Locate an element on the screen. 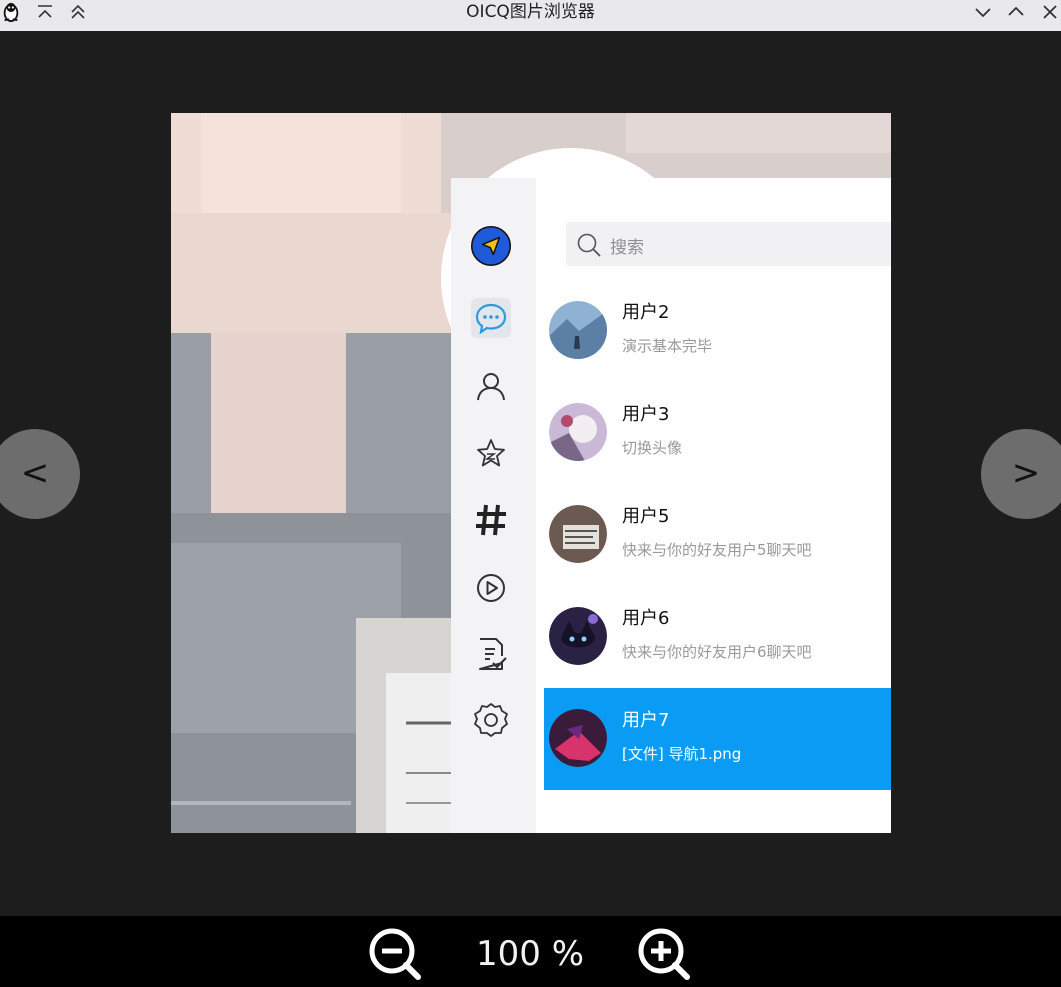  window-title: OICQ图片浏览器 is located at coordinates (530, 12).